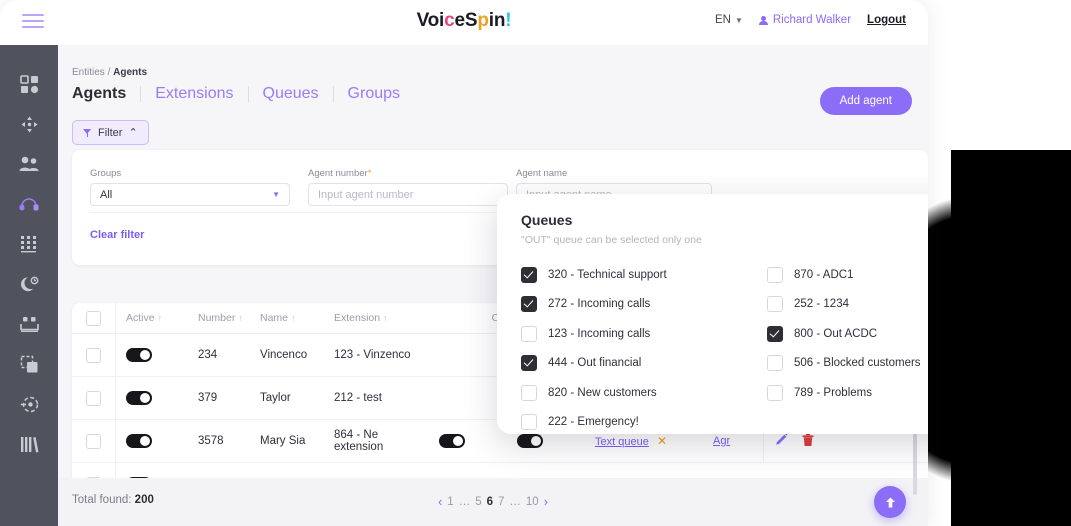 The width and height of the screenshot is (1071, 526). What do you see at coordinates (87, 132) in the screenshot?
I see `funnel-icon` at bounding box center [87, 132].